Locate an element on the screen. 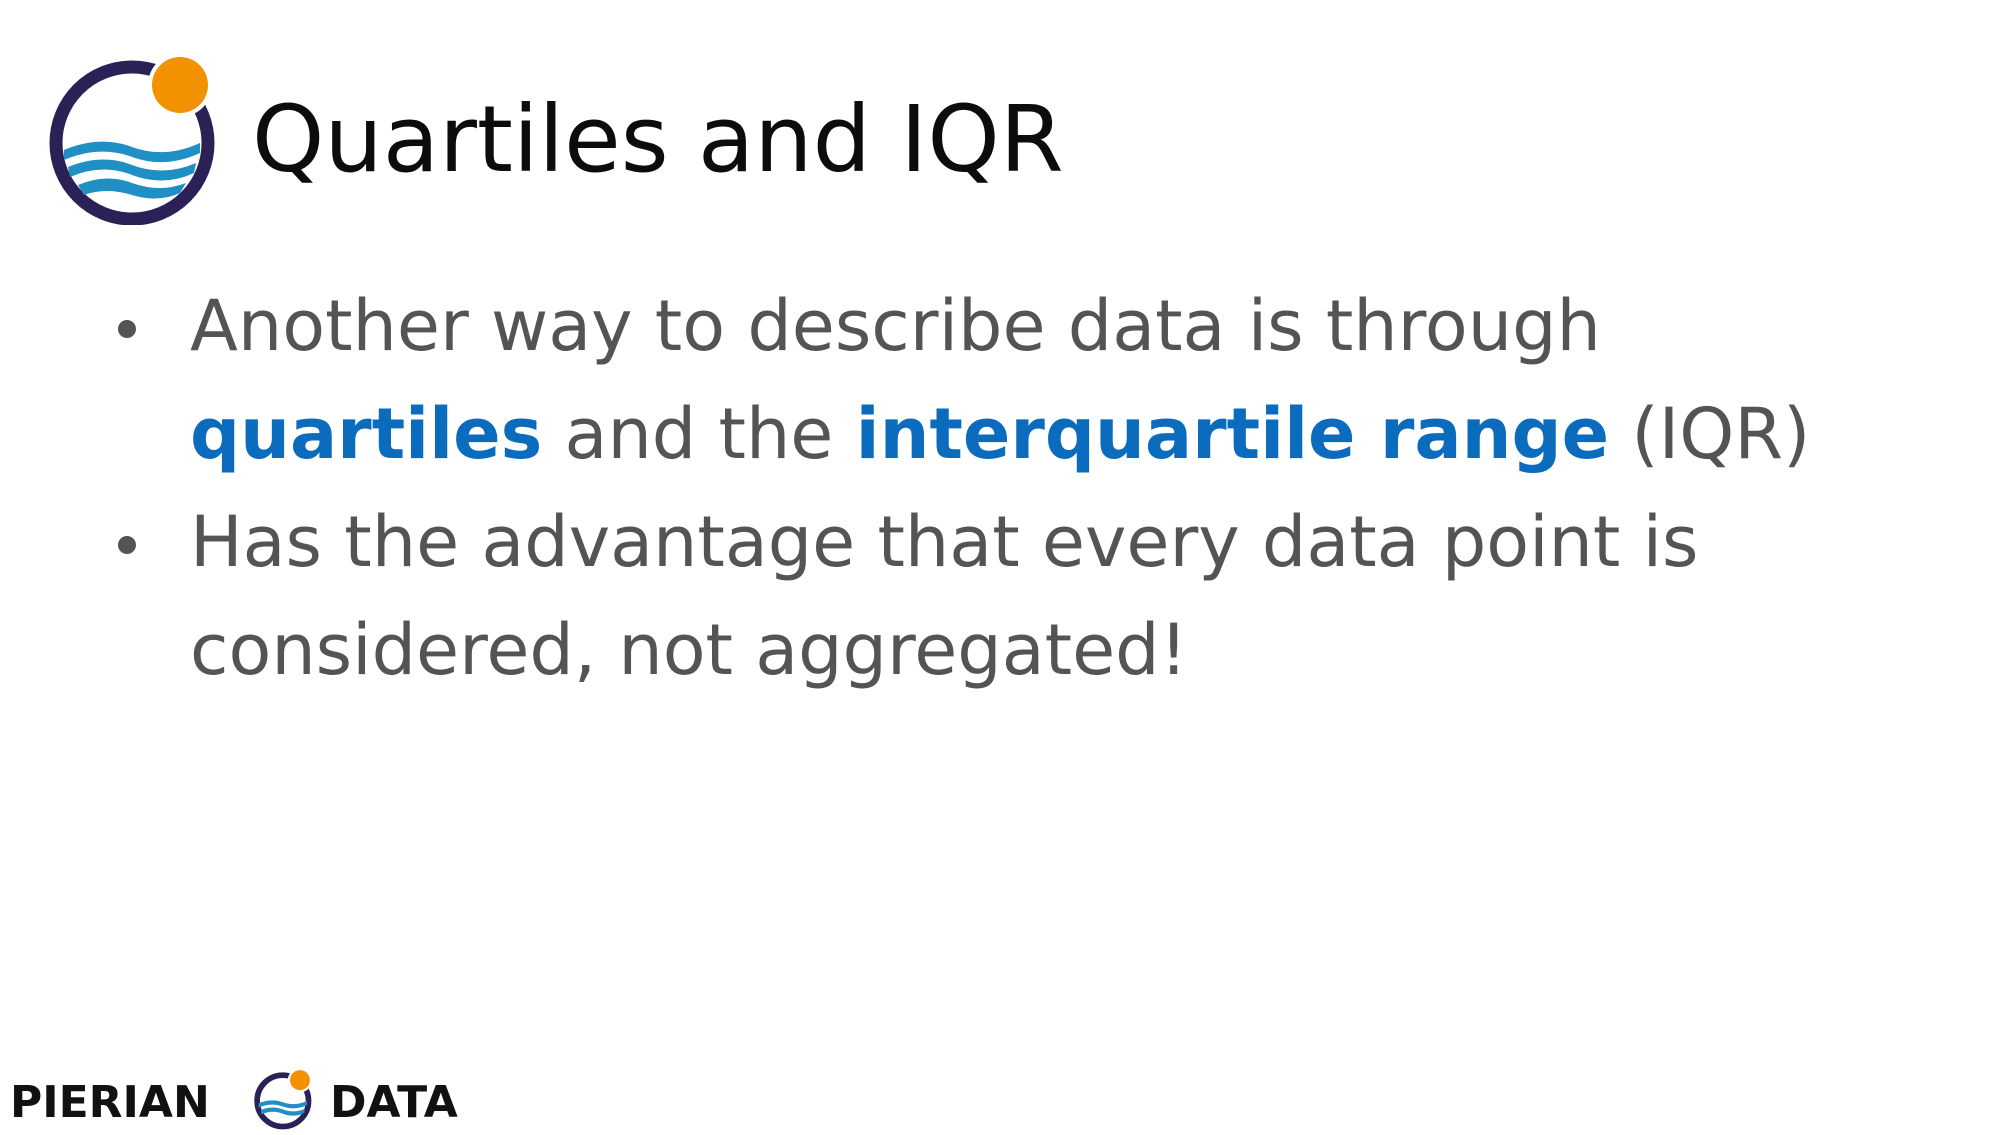  pierian-data-logo-icon is located at coordinates (132, 139).